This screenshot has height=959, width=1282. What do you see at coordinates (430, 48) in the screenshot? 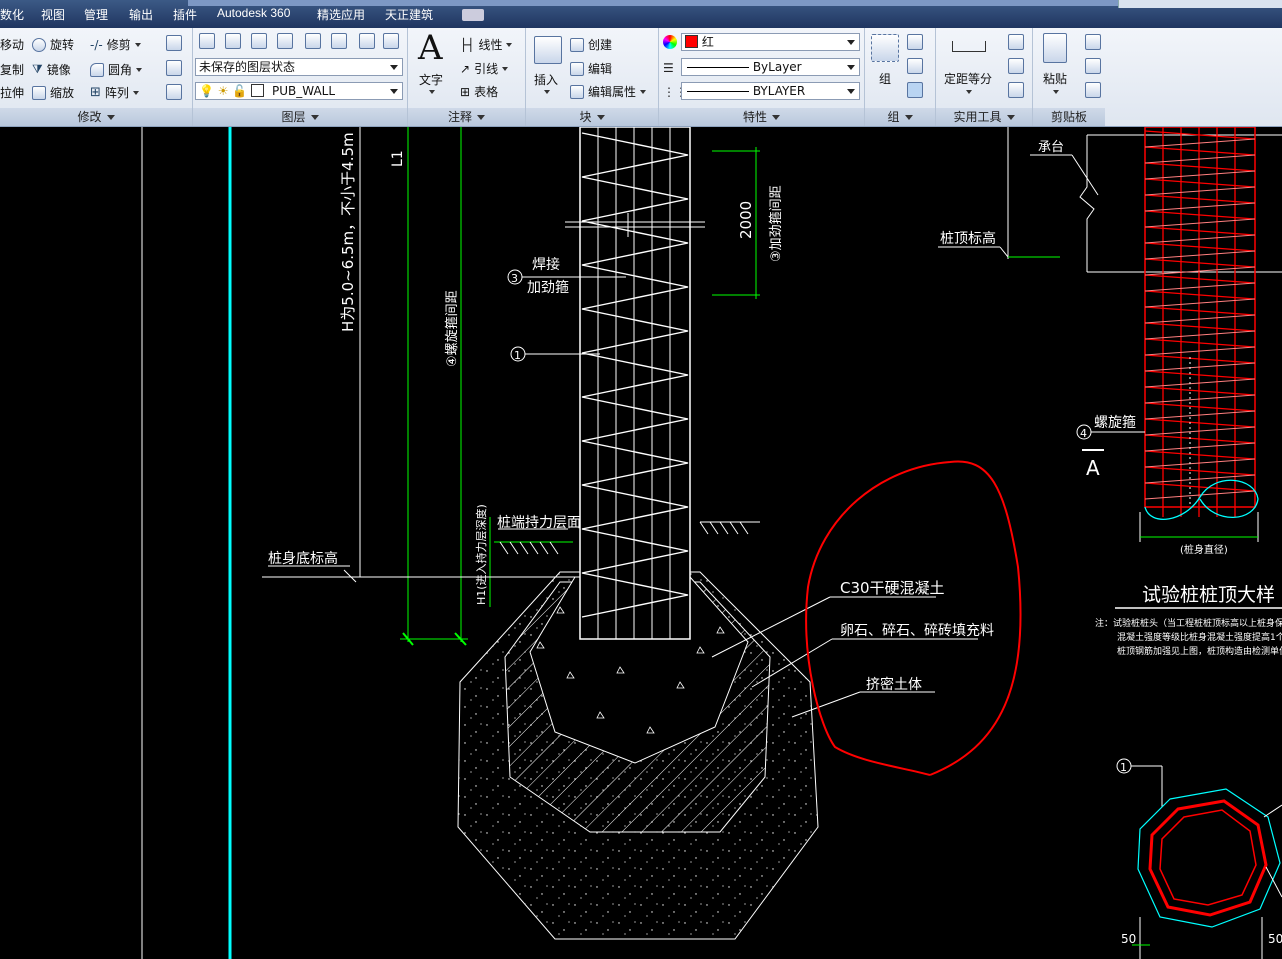
I see `text-icon: A` at bounding box center [430, 48].